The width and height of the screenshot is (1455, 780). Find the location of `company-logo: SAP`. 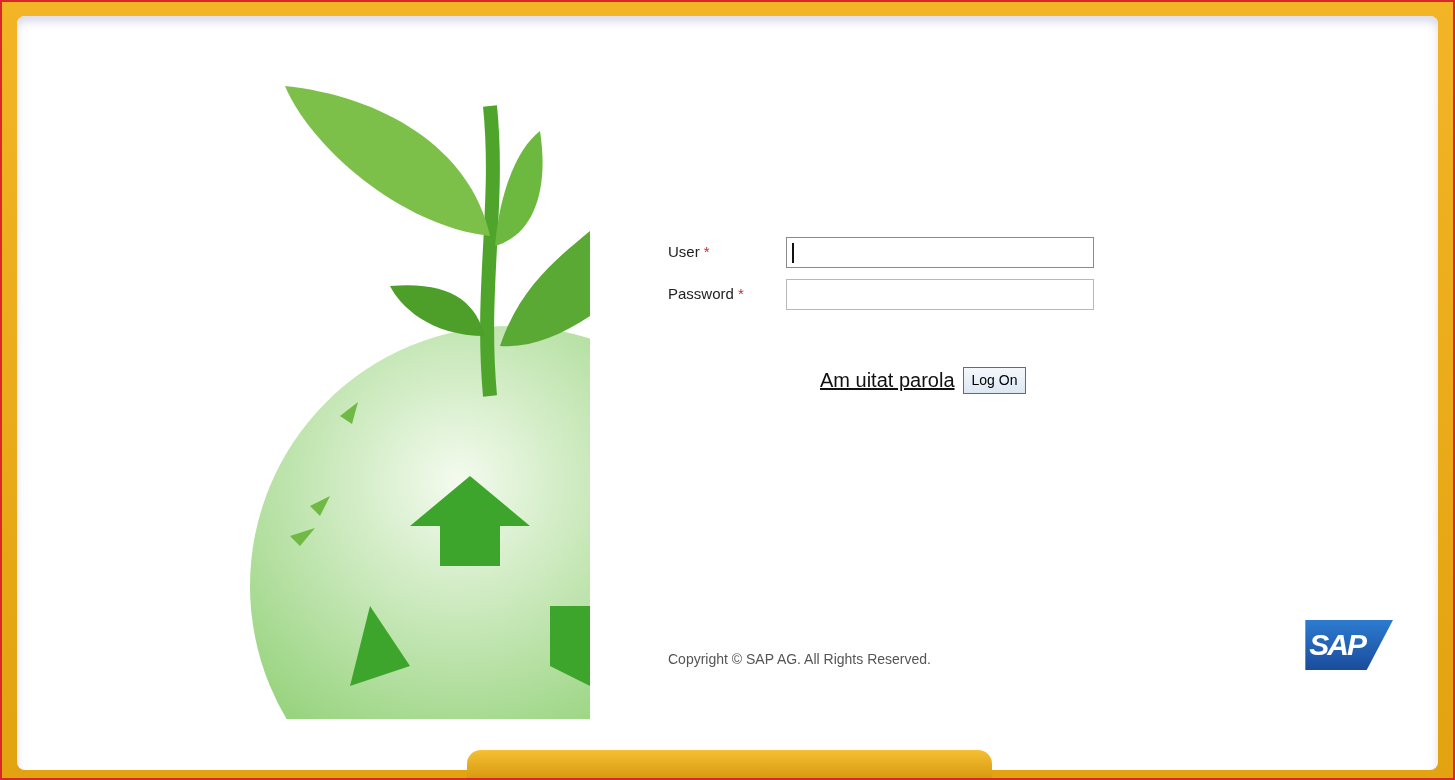

company-logo: SAP is located at coordinates (1349, 645).